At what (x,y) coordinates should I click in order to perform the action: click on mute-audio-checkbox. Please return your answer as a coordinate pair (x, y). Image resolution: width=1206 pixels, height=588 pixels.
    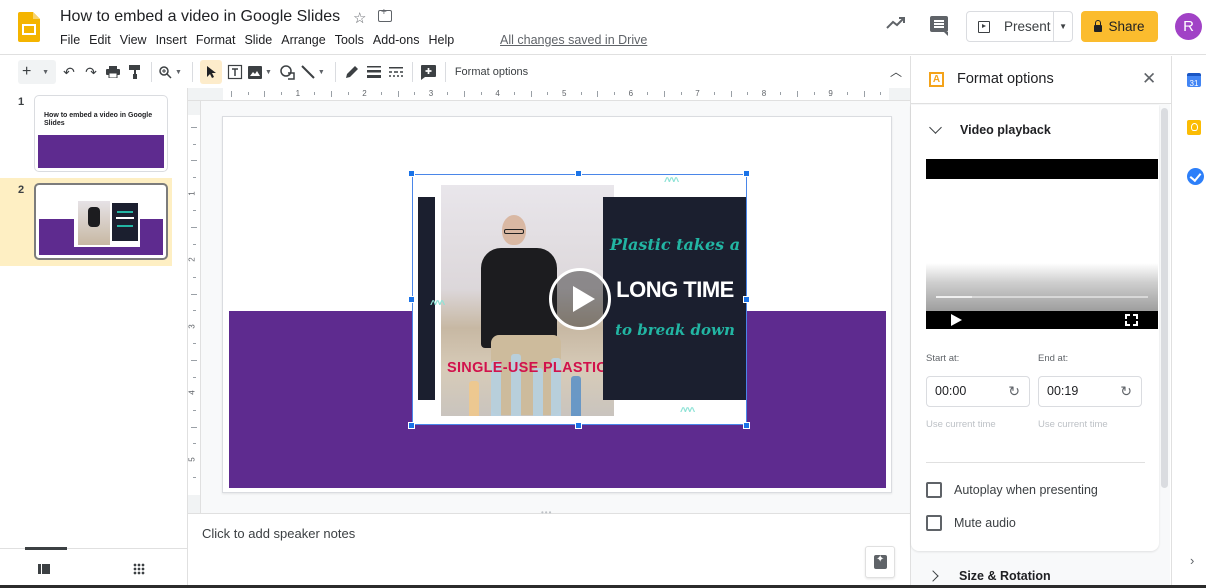
    Looking at the image, I should click on (934, 523).